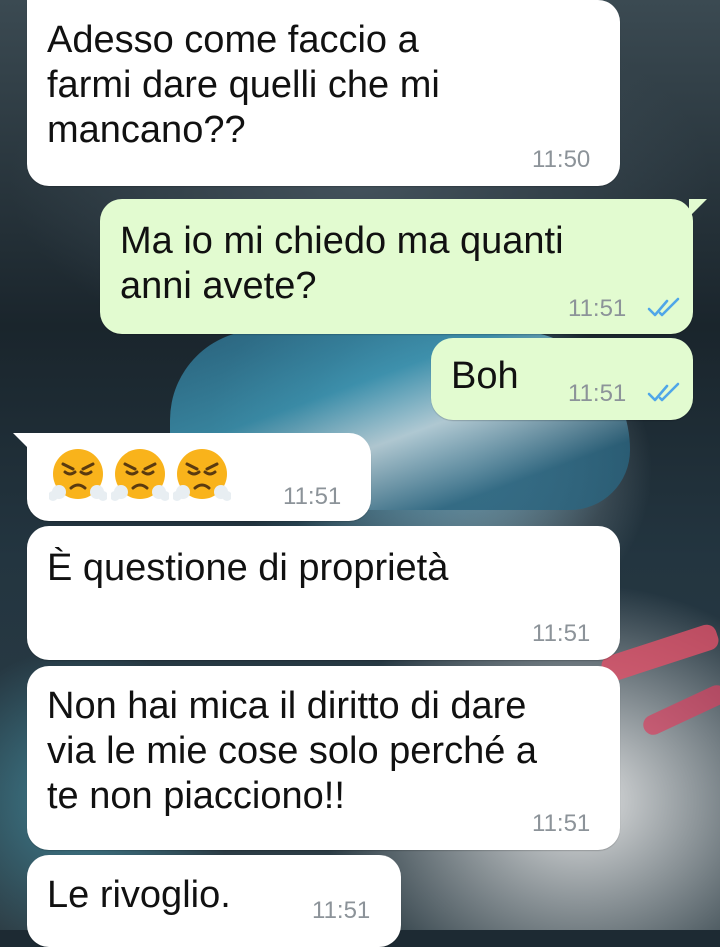 This screenshot has width=720, height=947. What do you see at coordinates (562, 379) in the screenshot?
I see `outgoing-message: Boh 11:51` at bounding box center [562, 379].